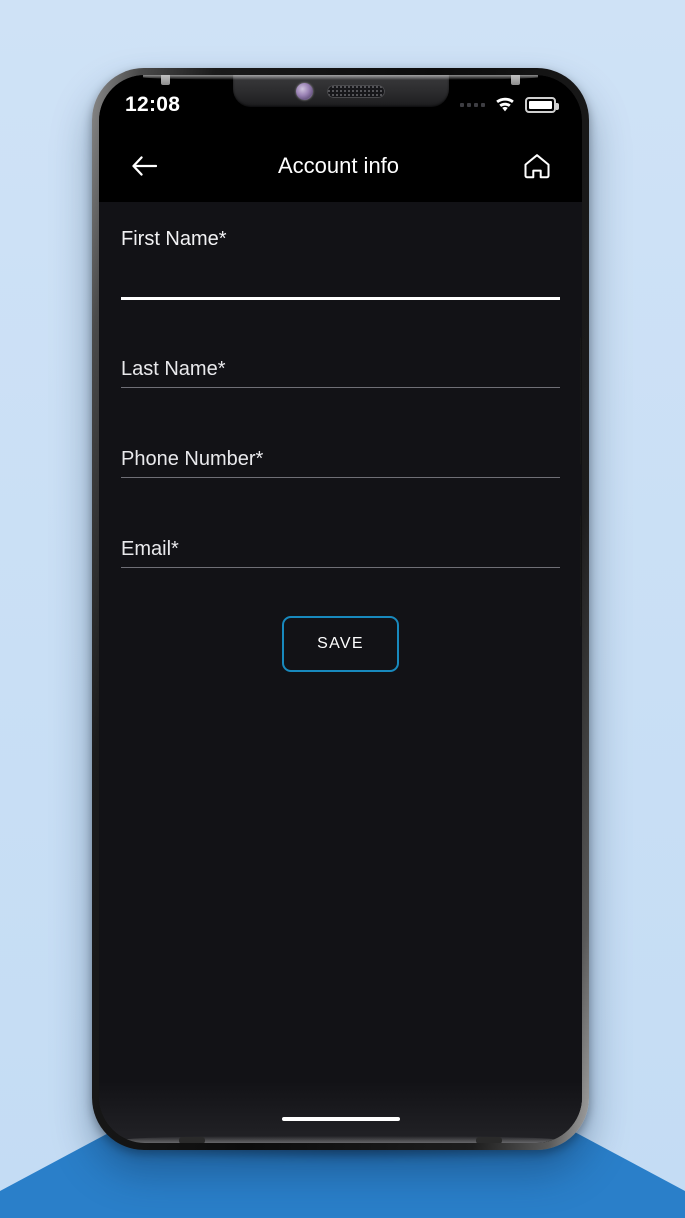  I want to click on save-button: SAVE, so click(340, 644).